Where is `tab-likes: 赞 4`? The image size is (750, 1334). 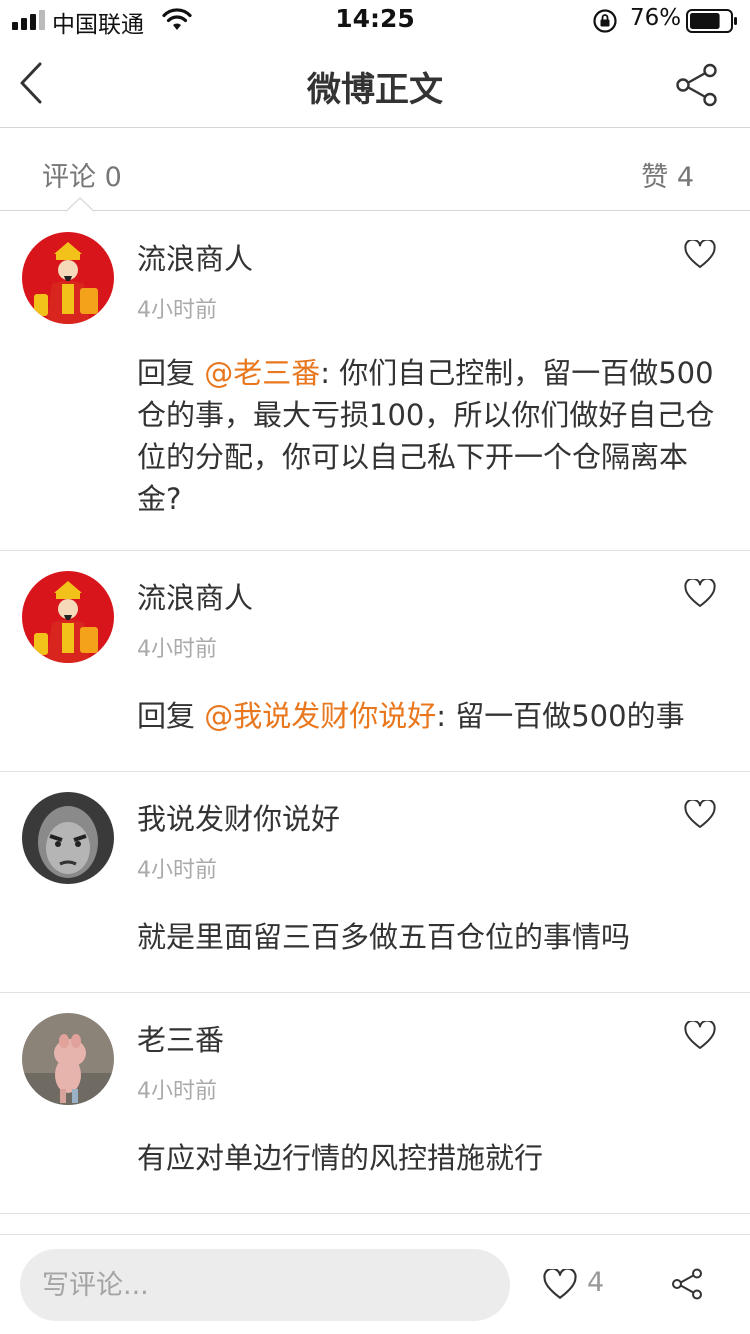
tab-likes: 赞 4 is located at coordinates (667, 174).